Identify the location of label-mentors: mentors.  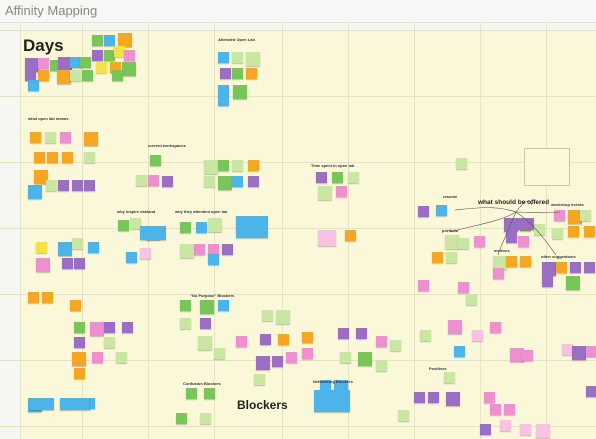
(502, 250).